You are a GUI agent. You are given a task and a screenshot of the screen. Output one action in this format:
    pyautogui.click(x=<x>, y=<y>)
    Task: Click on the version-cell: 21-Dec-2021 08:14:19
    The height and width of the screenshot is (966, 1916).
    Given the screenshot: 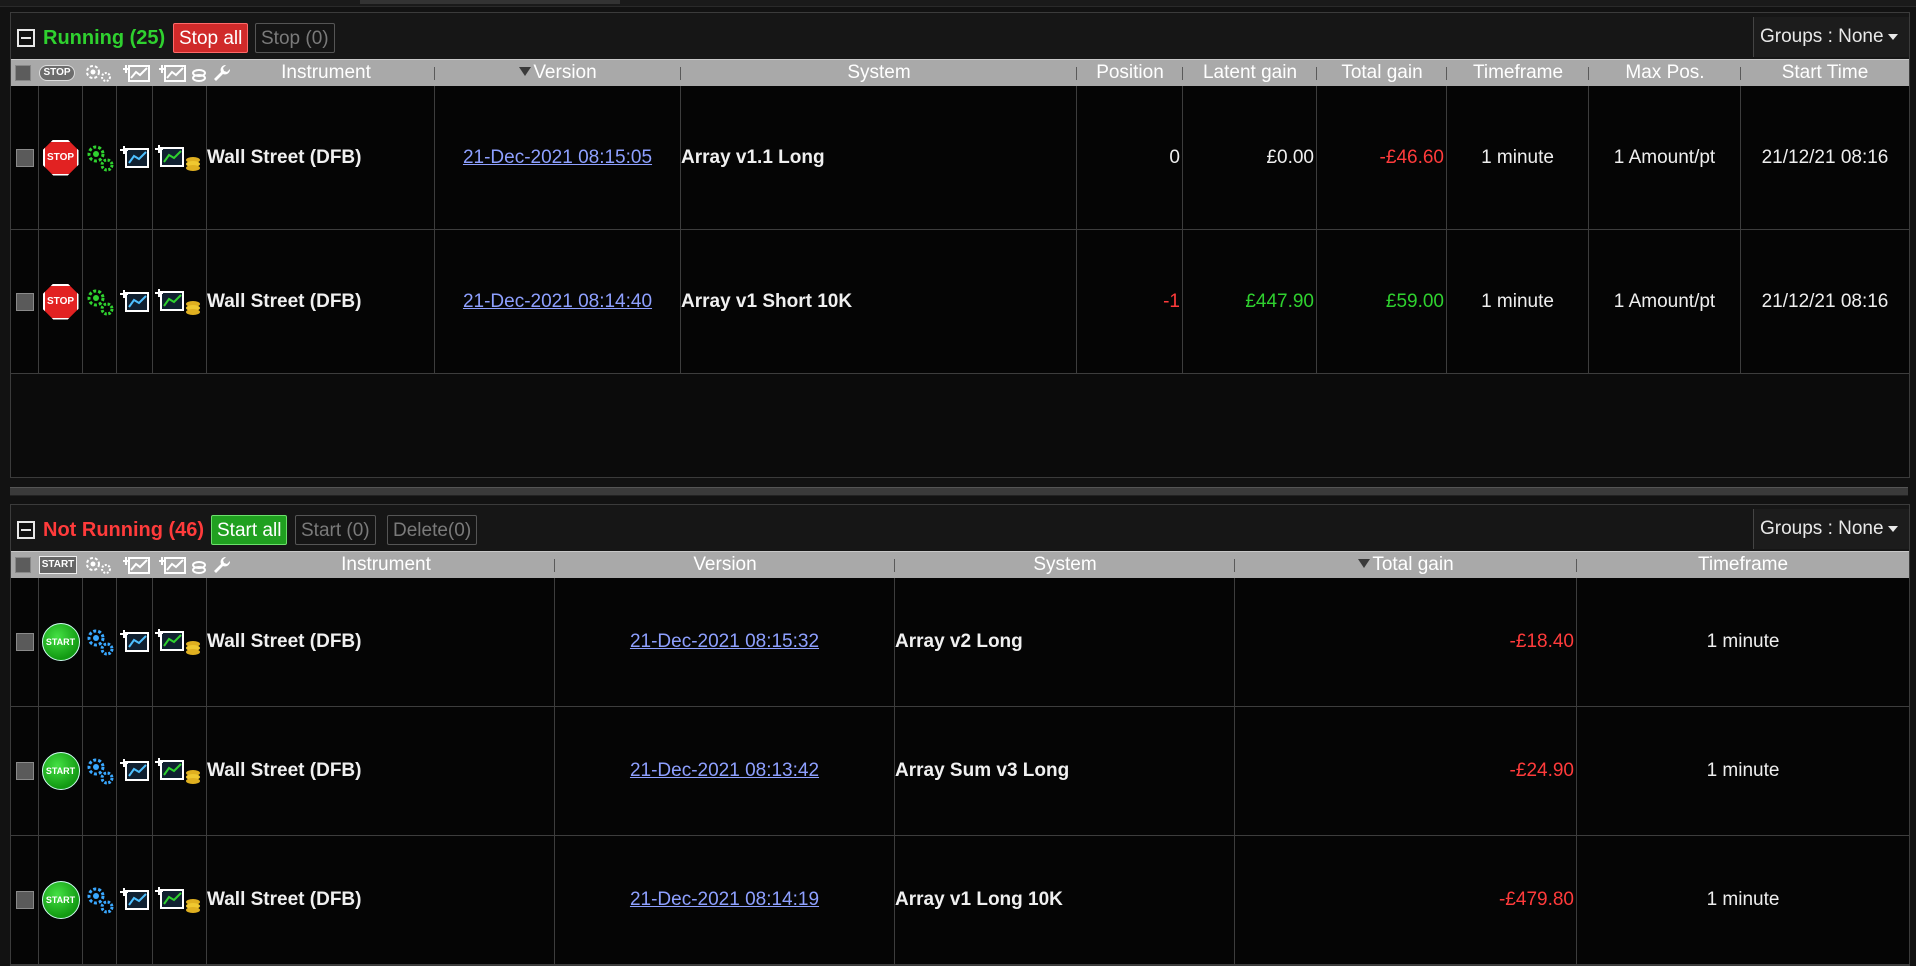 What is the action you would take?
    pyautogui.click(x=725, y=900)
    